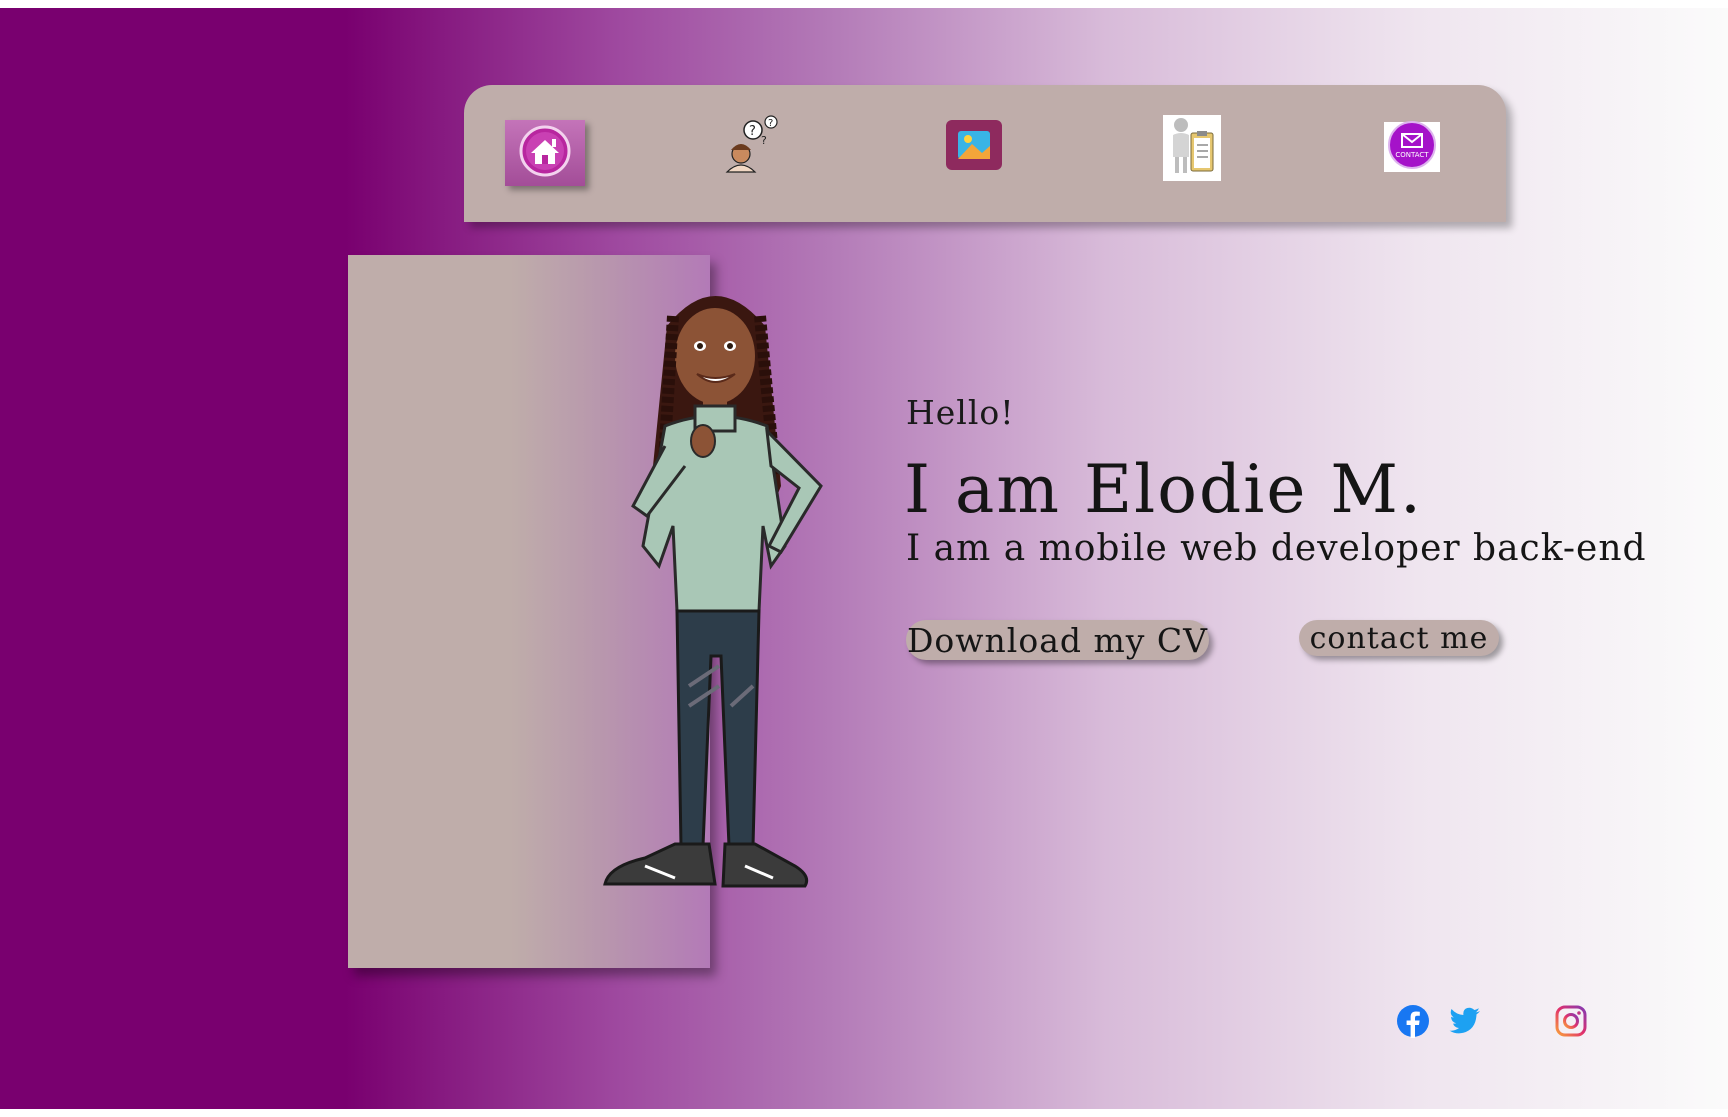 The height and width of the screenshot is (1117, 1728). What do you see at coordinates (960, 412) in the screenshot?
I see `greeting-text: Hello!` at bounding box center [960, 412].